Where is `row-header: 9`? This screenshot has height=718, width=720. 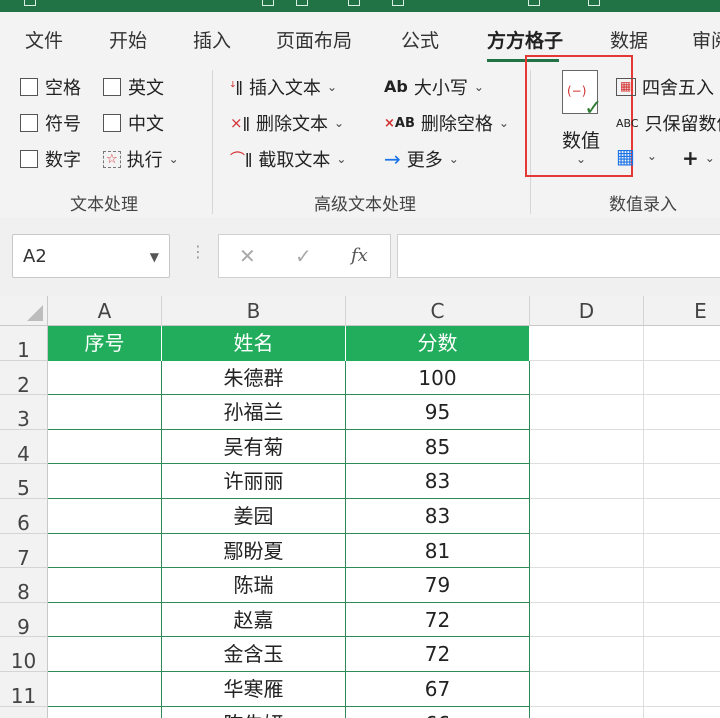
row-header: 9 is located at coordinates (24, 620).